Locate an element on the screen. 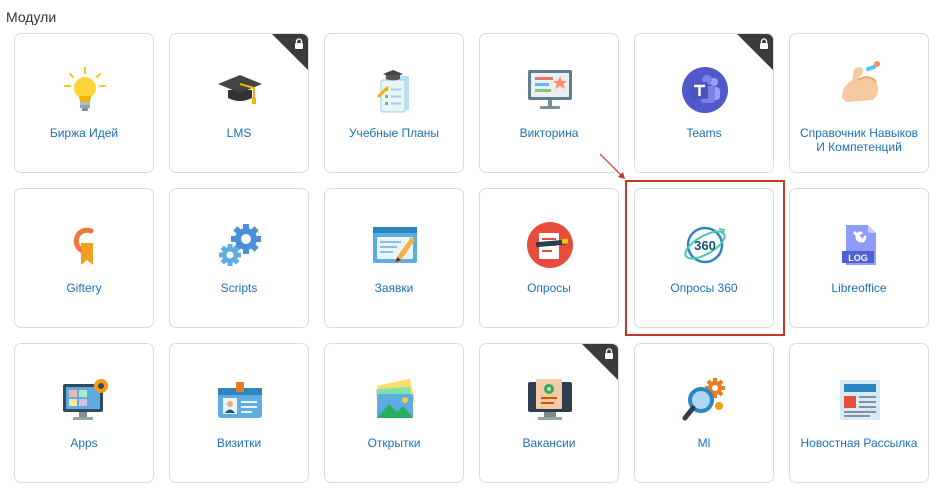  module-label: Биржа Идей is located at coordinates (84, 133).